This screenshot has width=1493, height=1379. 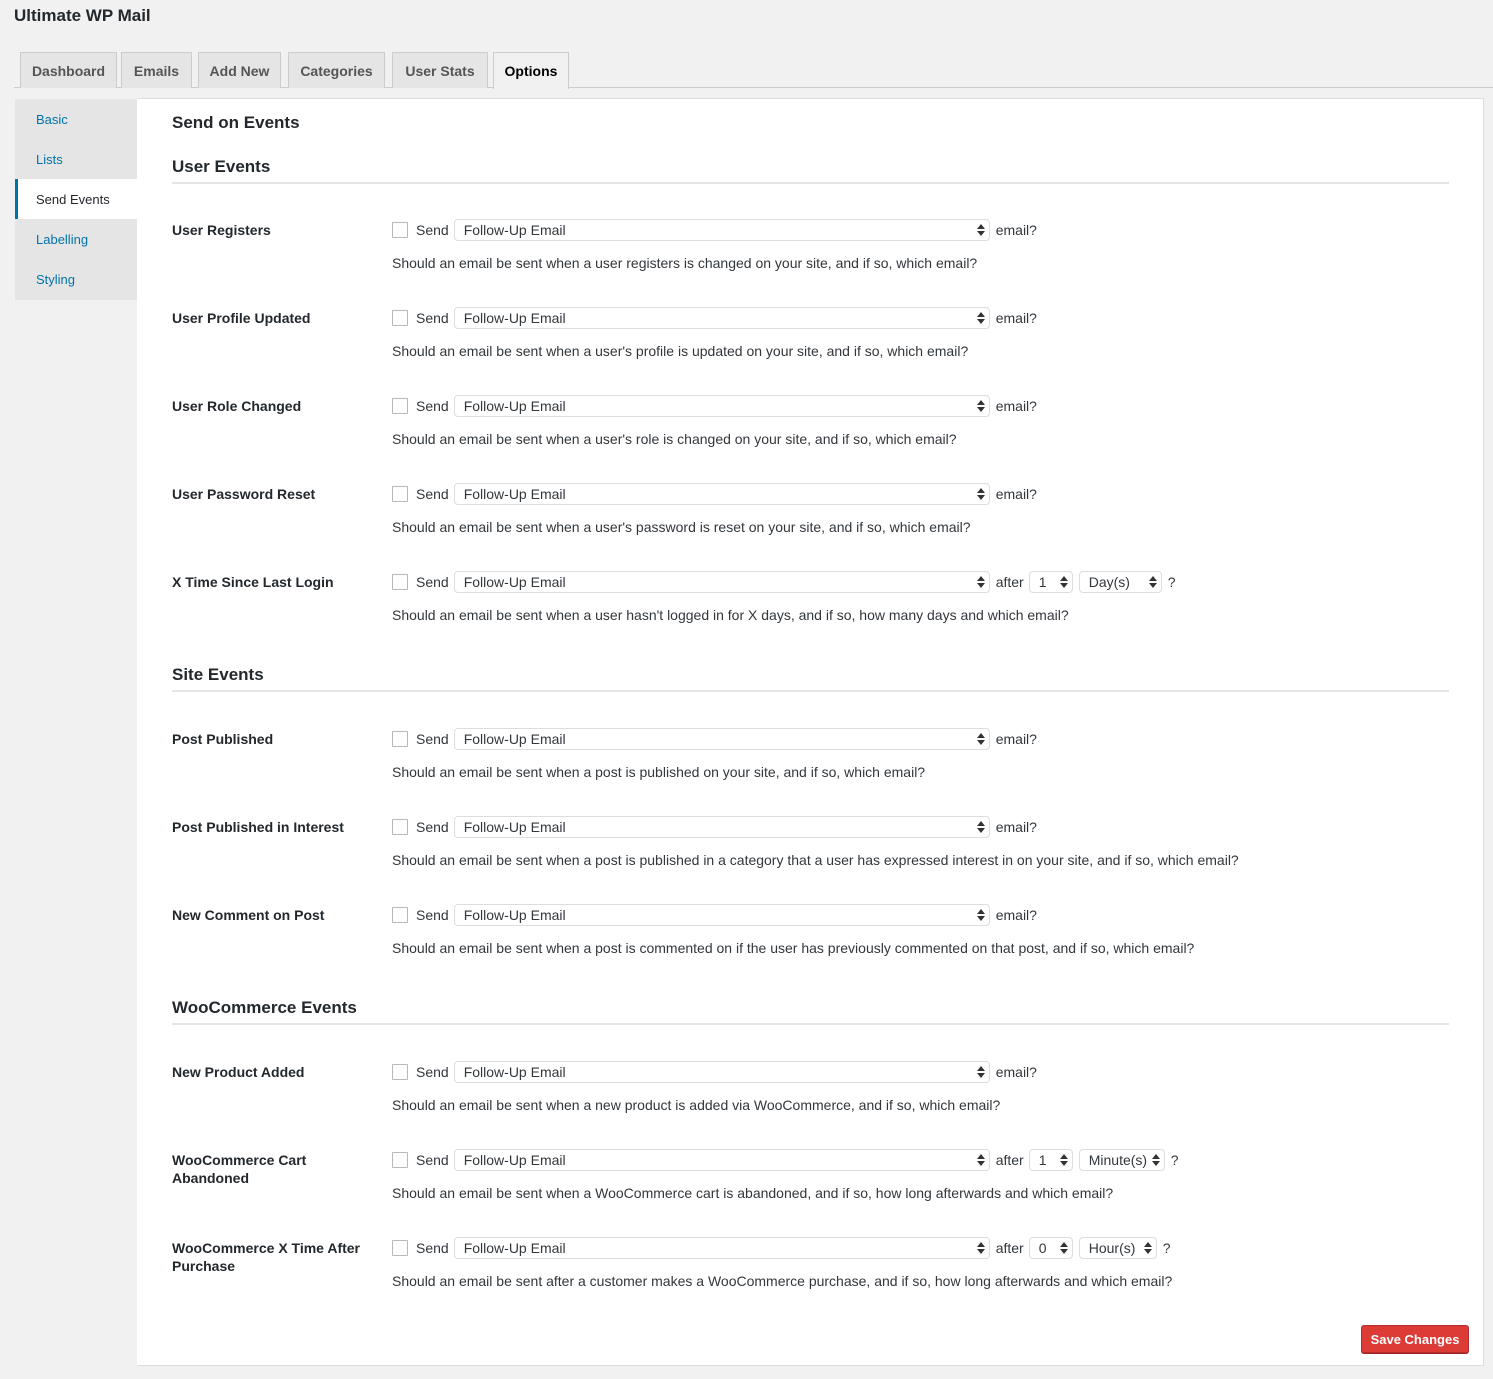 What do you see at coordinates (810, 183) in the screenshot?
I see `section-divider` at bounding box center [810, 183].